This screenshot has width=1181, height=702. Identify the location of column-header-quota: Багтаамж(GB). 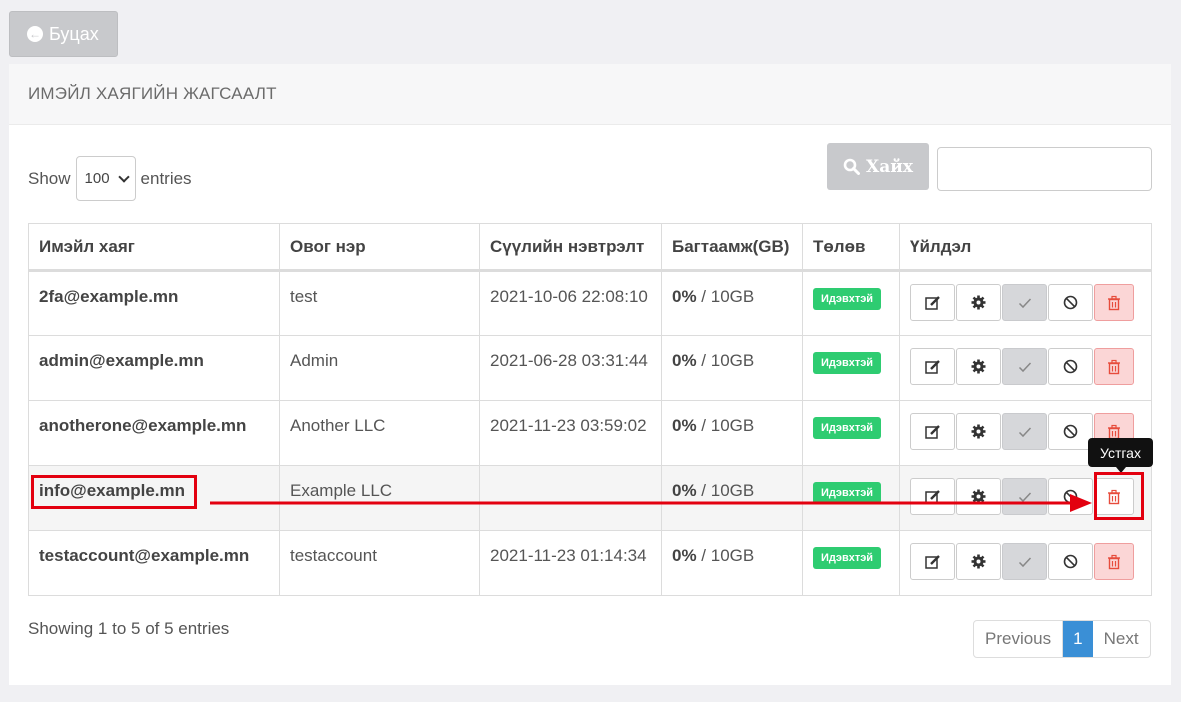
(732, 247).